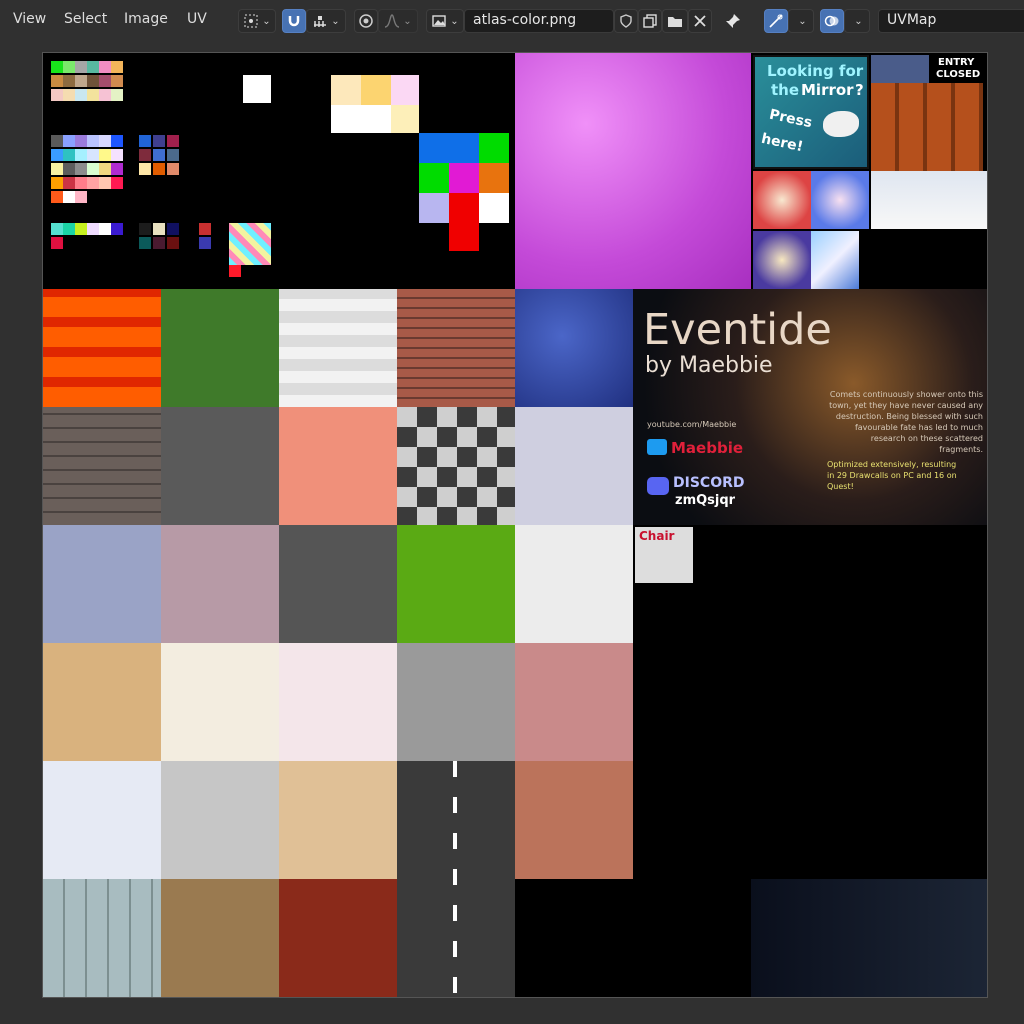 The image size is (1024, 1024). What do you see at coordinates (657, 447) in the screenshot?
I see `twitter-icon` at bounding box center [657, 447].